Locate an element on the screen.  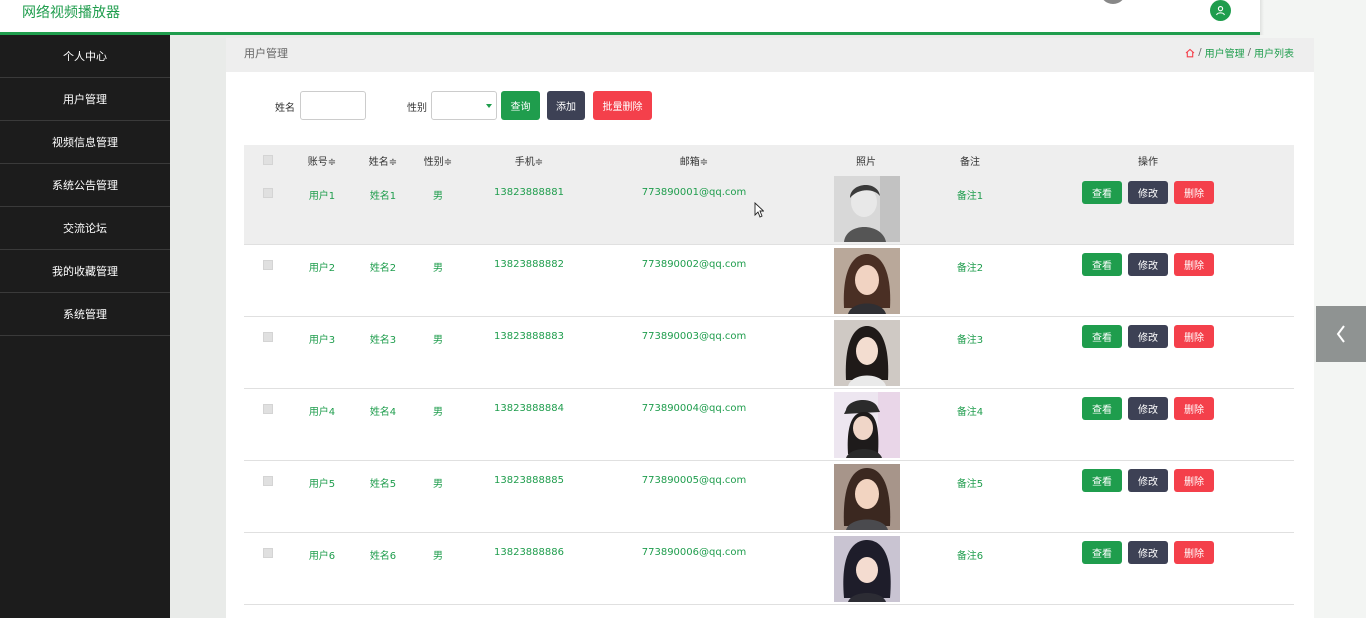
sidebar-item-users: 用户管理 is located at coordinates (85, 99).